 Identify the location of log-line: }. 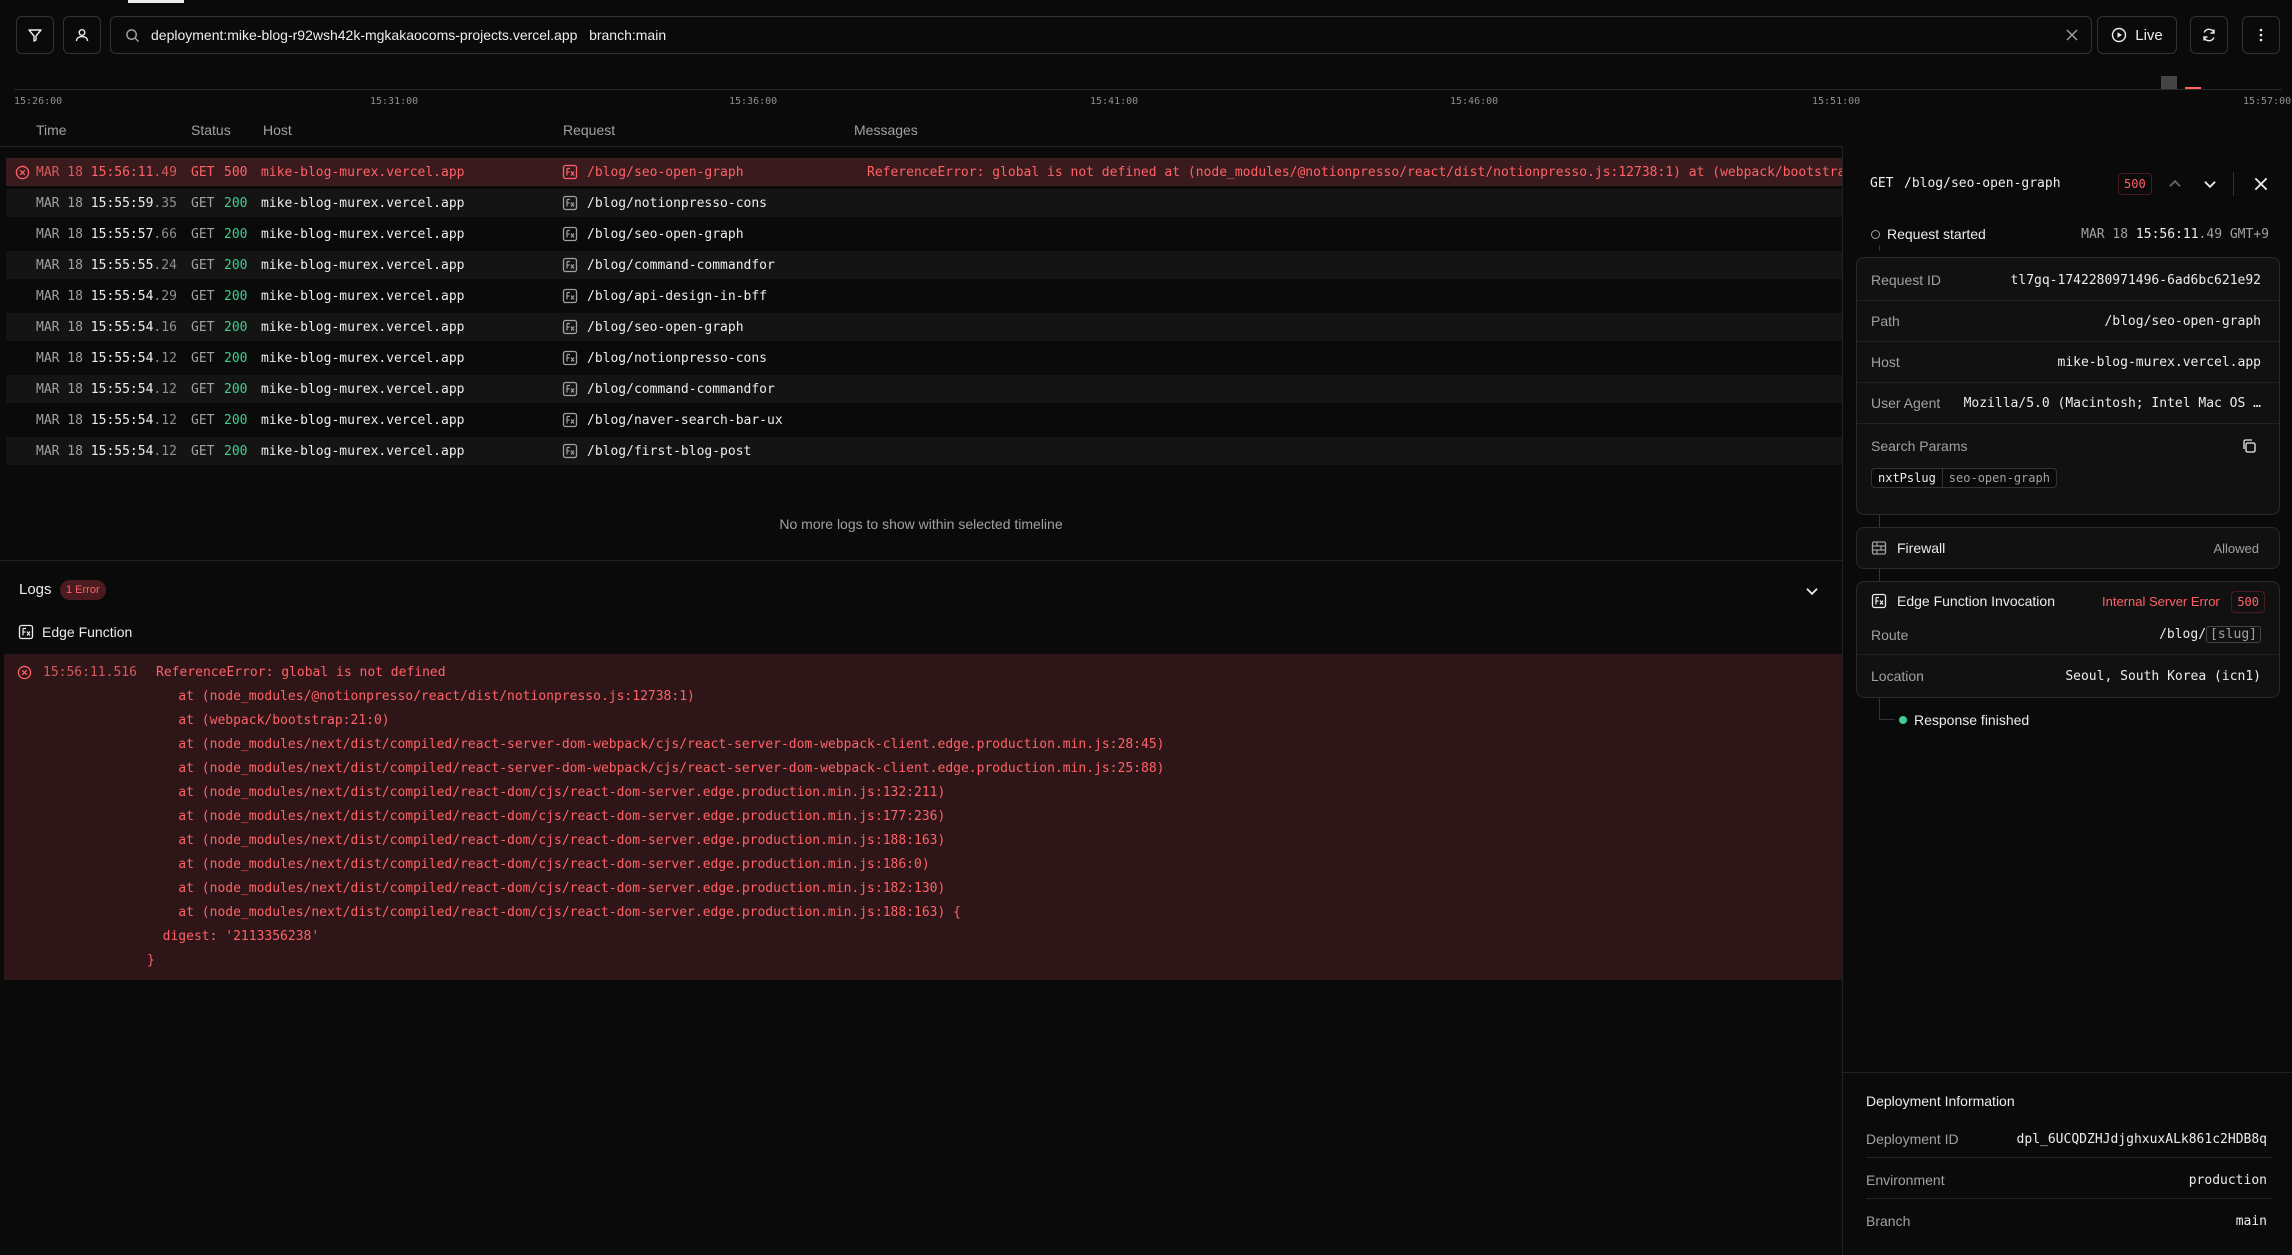
(151, 960).